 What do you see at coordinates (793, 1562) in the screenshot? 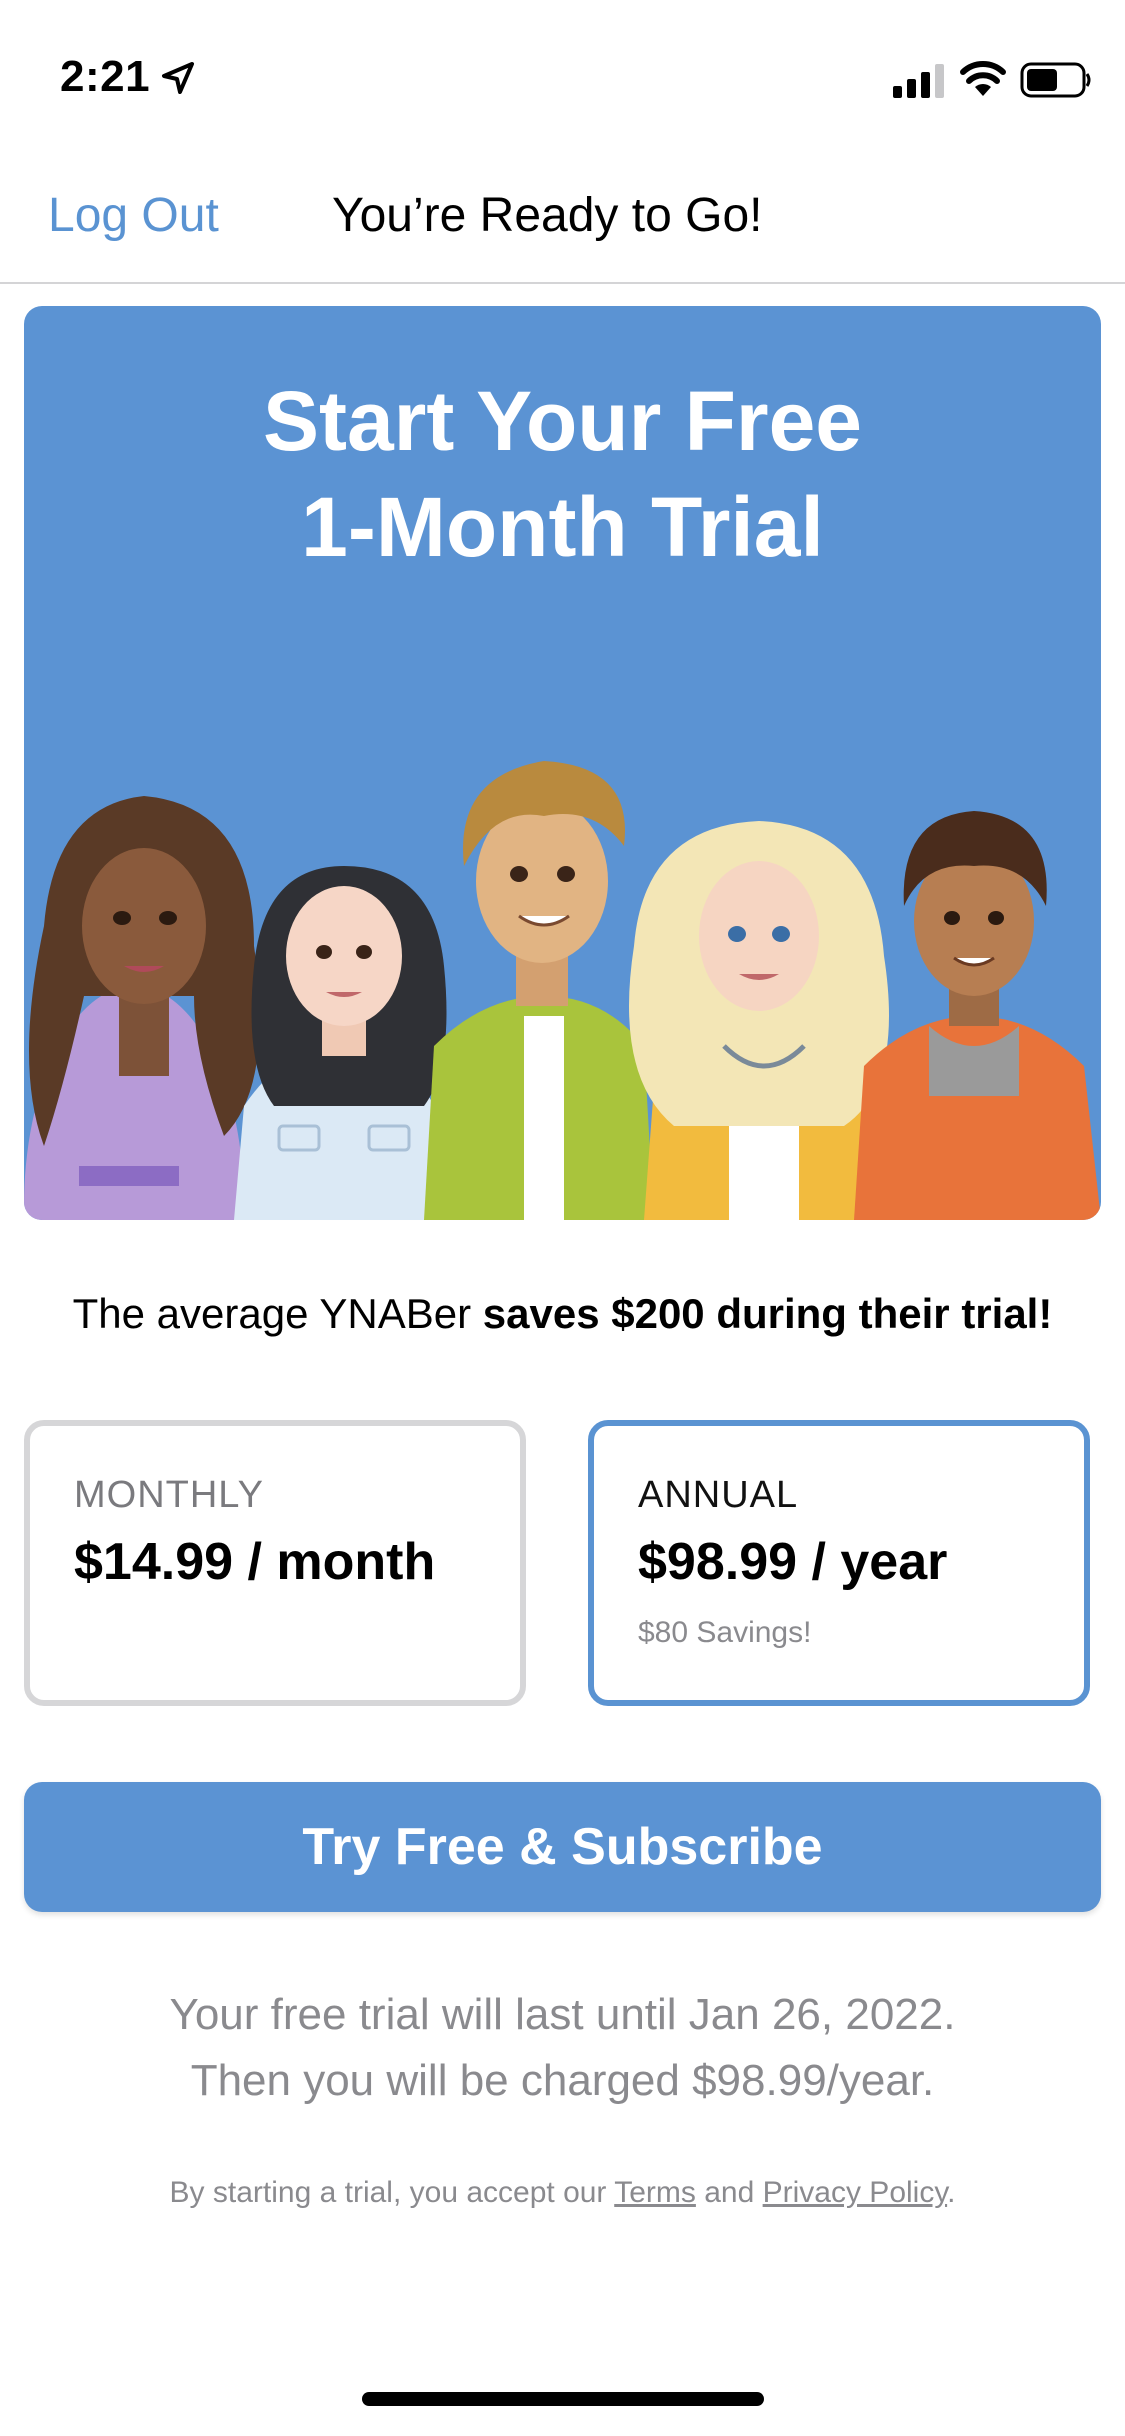
I see `plan-price: $98.99 / year` at bounding box center [793, 1562].